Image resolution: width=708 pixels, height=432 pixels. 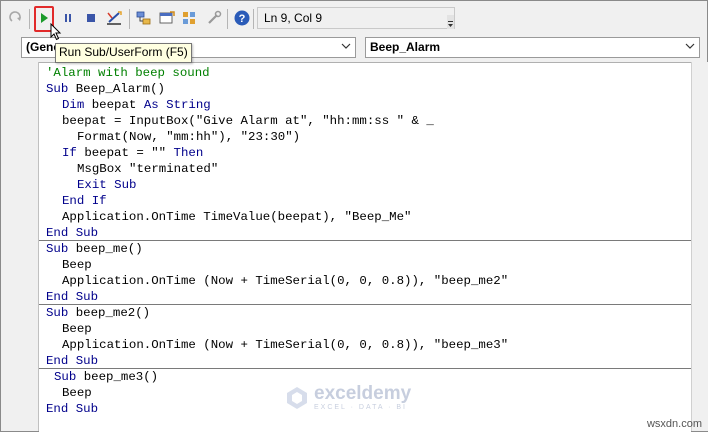 I want to click on code-text: beep_me3(), so click(x=121, y=377).